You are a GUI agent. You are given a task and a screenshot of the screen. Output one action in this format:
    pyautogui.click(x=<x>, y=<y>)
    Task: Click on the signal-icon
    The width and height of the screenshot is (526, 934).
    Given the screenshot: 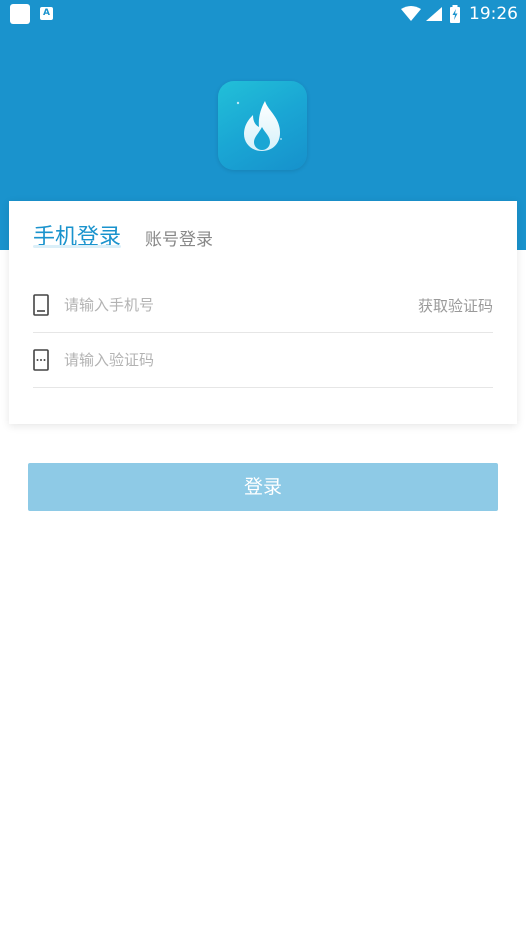 What is the action you would take?
    pyautogui.click(x=434, y=14)
    